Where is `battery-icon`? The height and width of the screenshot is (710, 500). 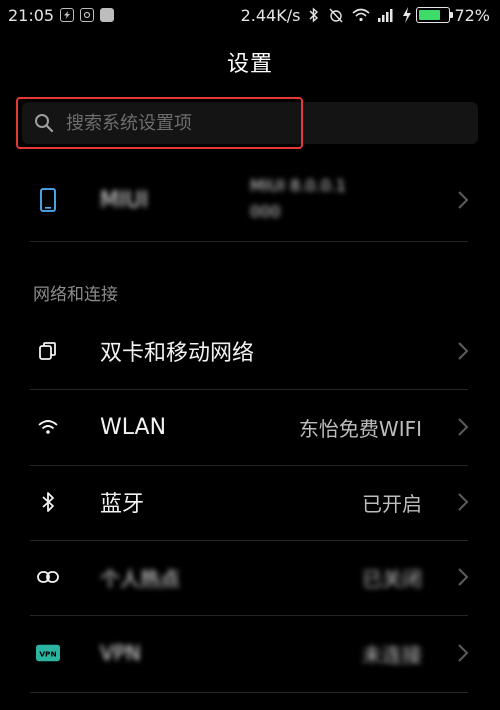 battery-icon is located at coordinates (435, 15).